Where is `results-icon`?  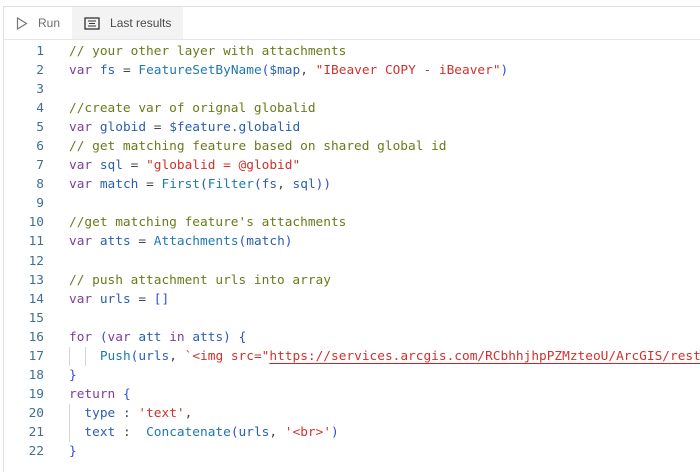
results-icon is located at coordinates (92, 23).